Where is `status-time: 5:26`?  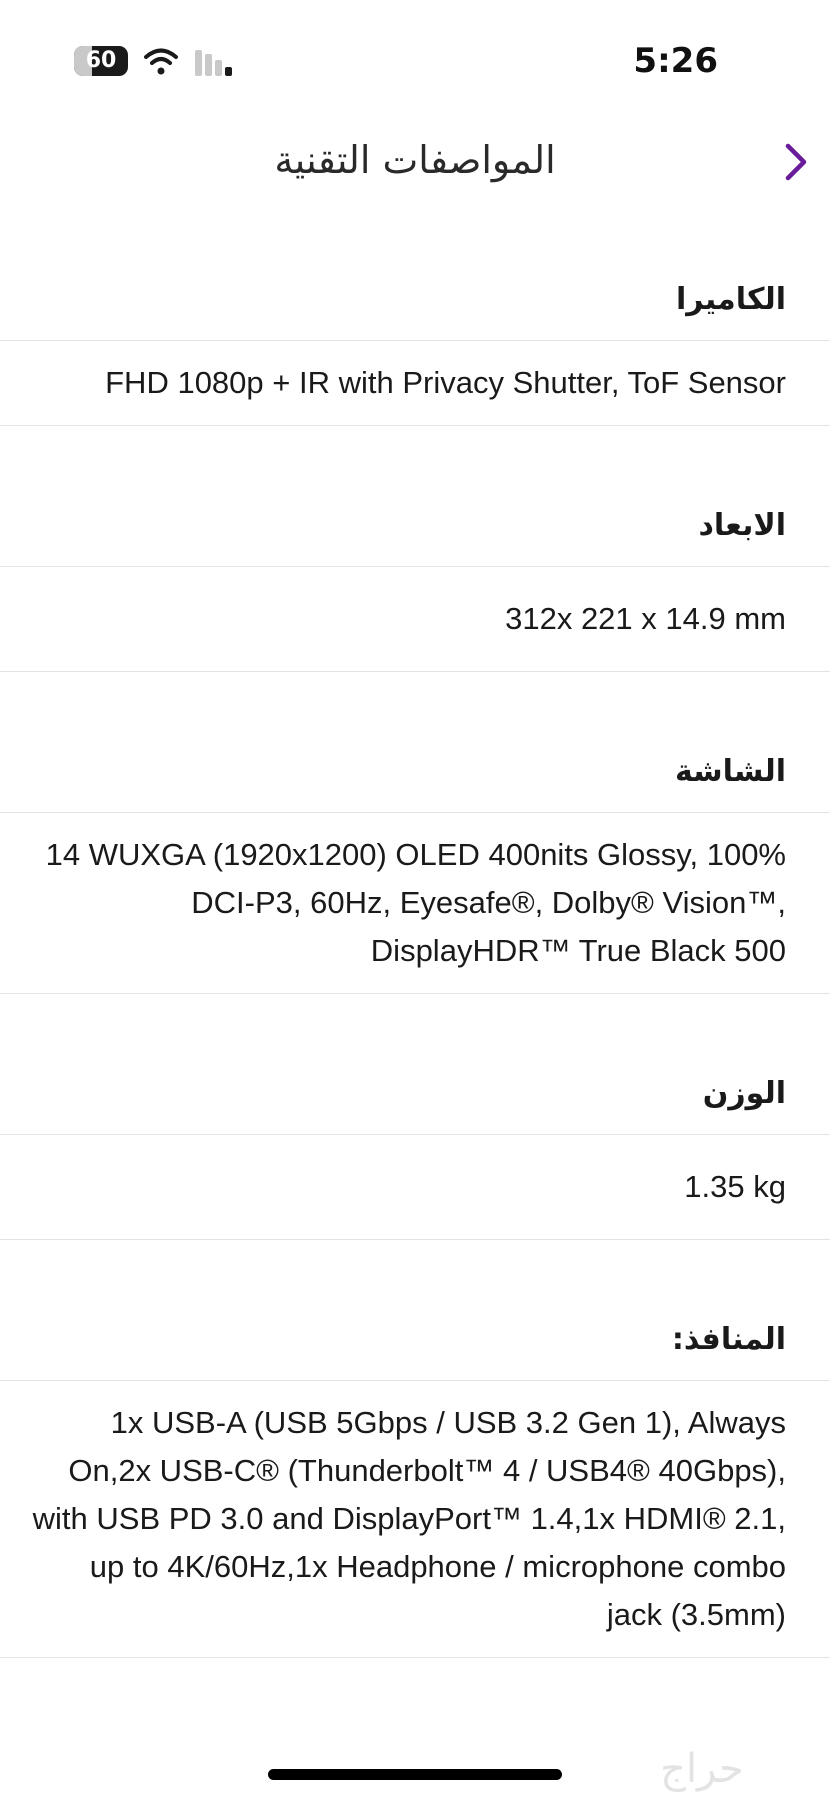
status-time: 5:26 is located at coordinates (675, 61).